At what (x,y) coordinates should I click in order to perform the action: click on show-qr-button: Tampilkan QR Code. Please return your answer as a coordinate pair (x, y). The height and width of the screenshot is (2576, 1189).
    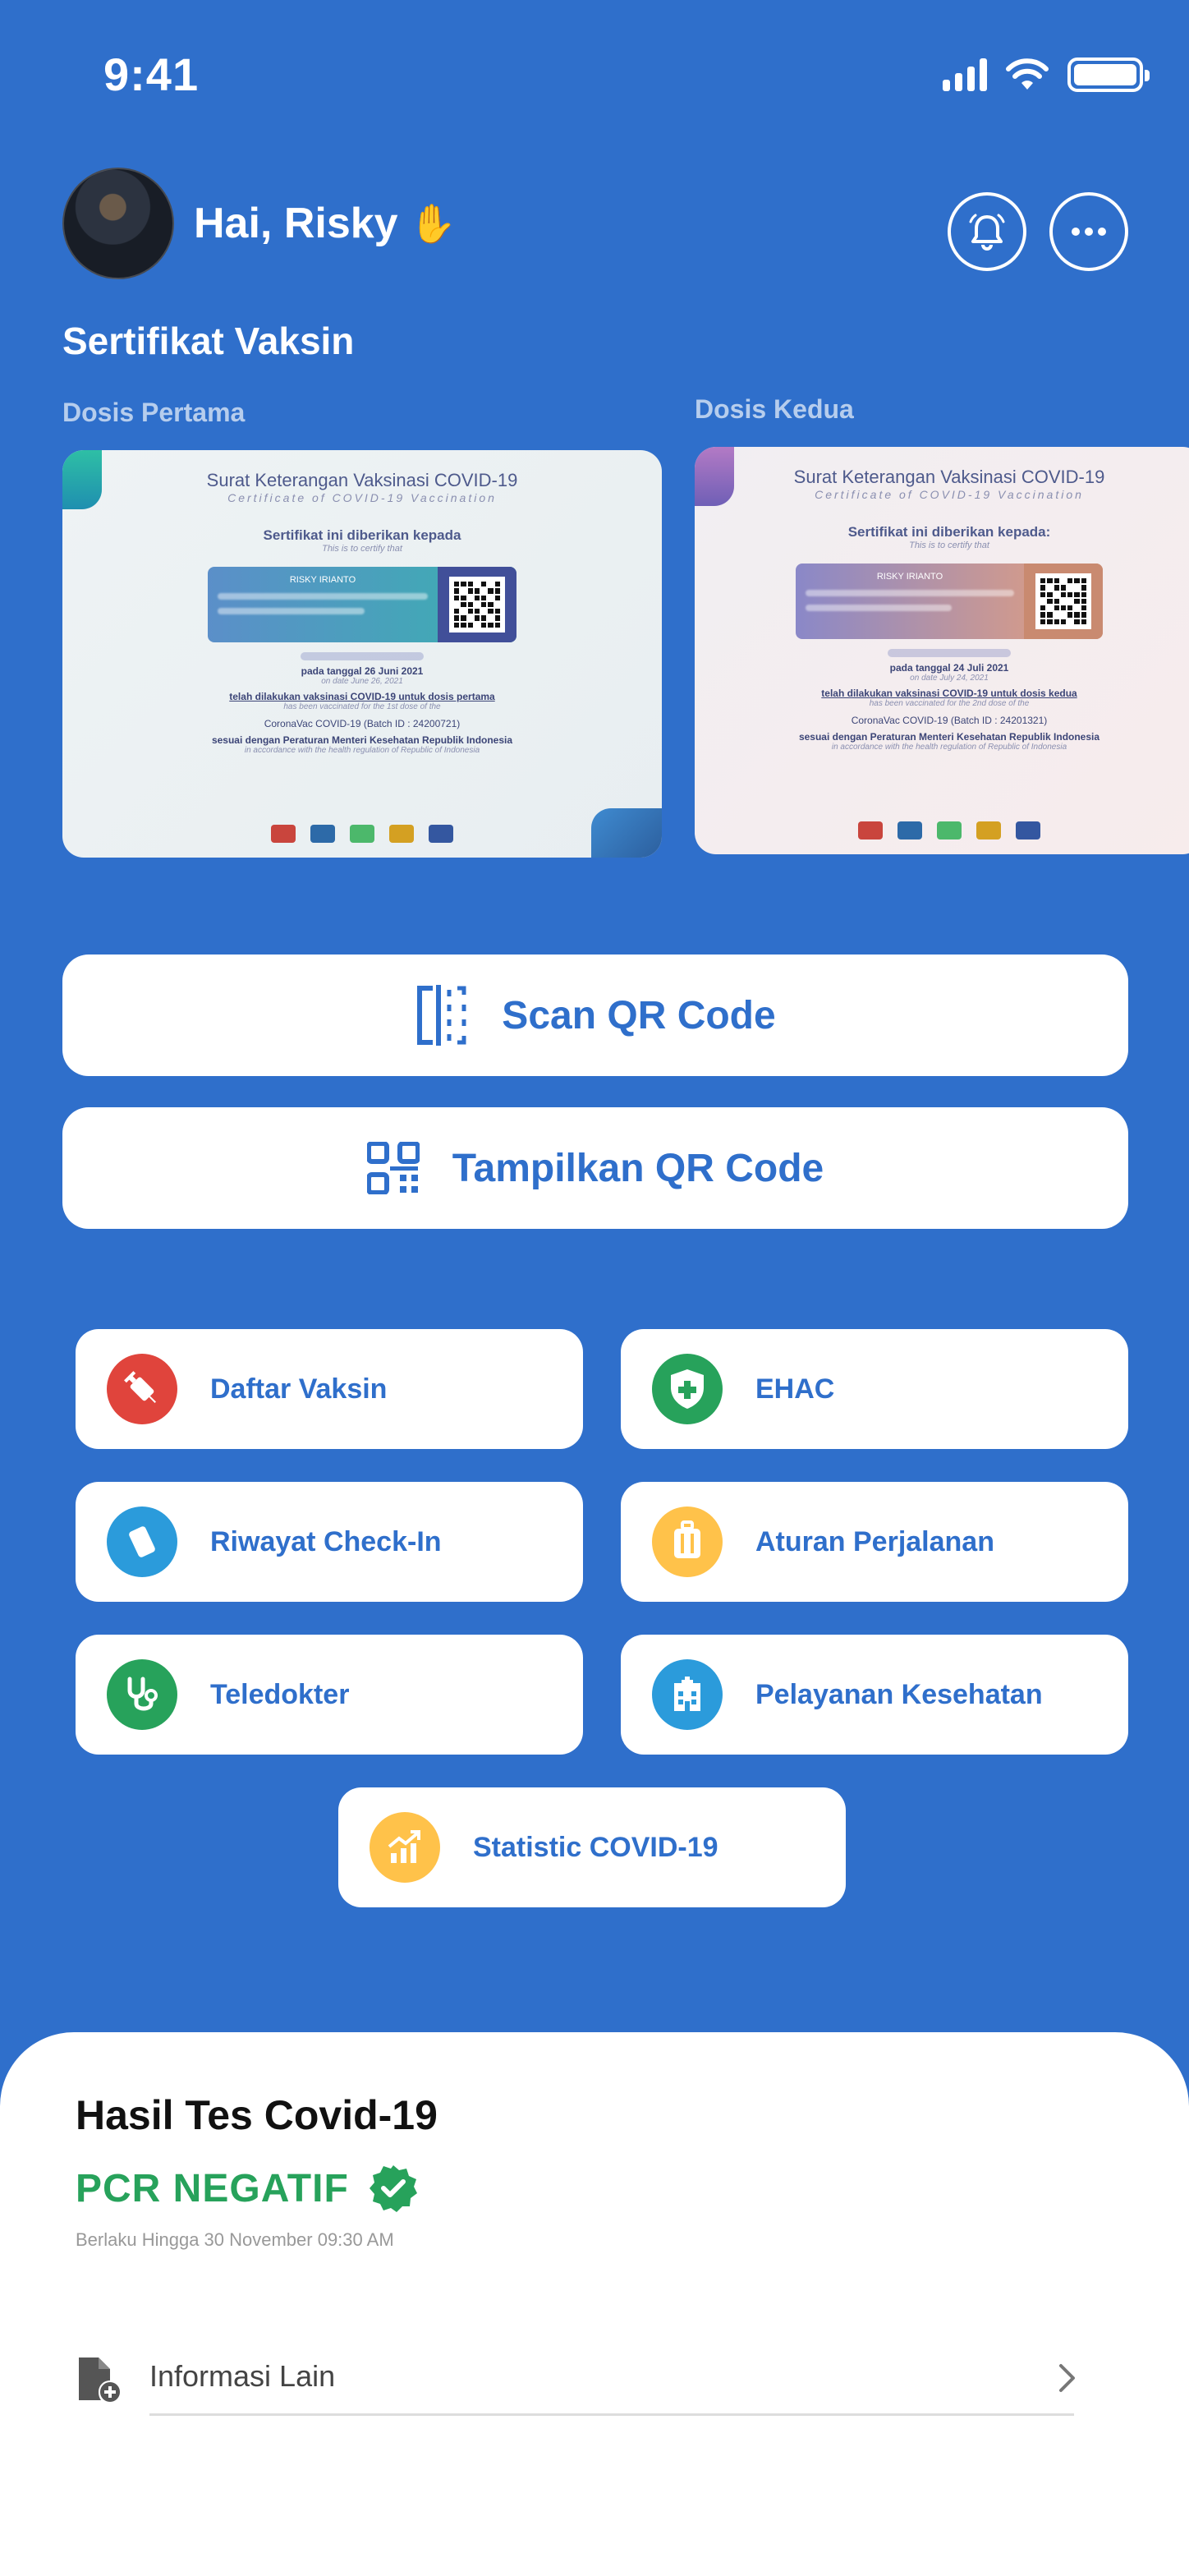
    Looking at the image, I should click on (595, 1168).